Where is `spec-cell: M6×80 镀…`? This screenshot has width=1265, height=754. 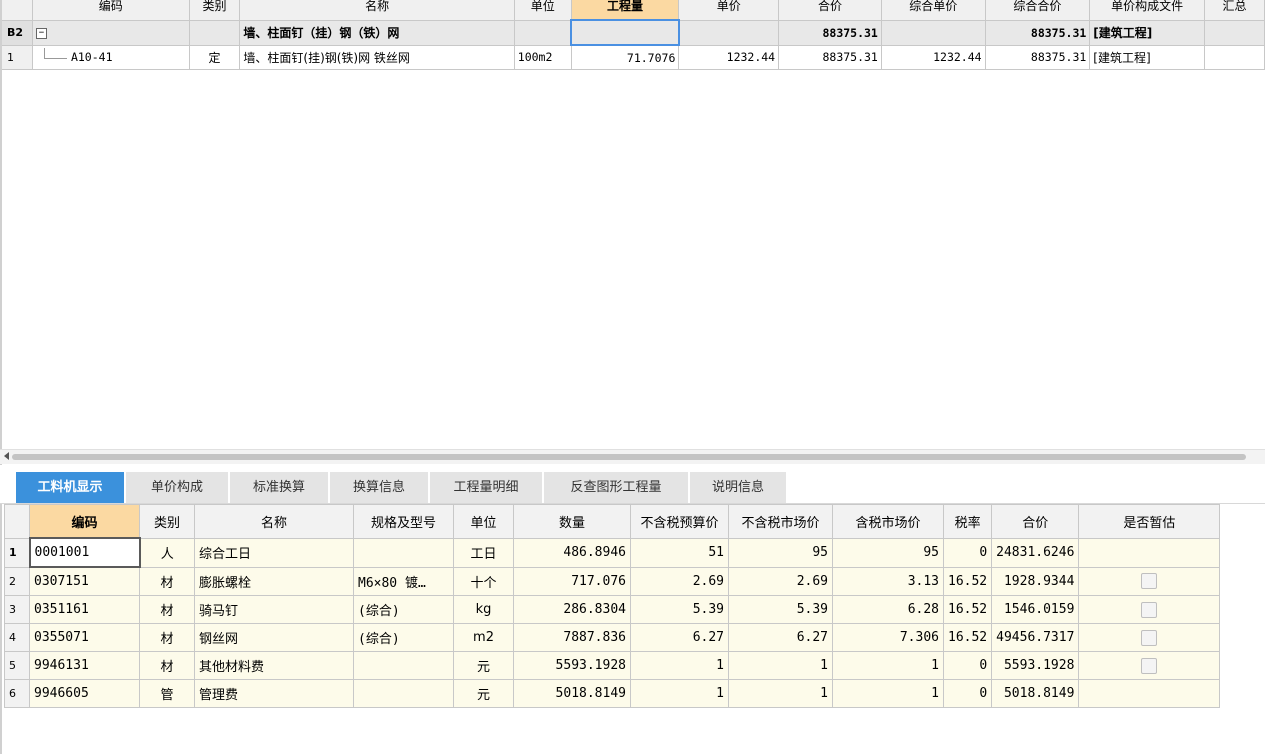
spec-cell: M6×80 镀… is located at coordinates (403, 581).